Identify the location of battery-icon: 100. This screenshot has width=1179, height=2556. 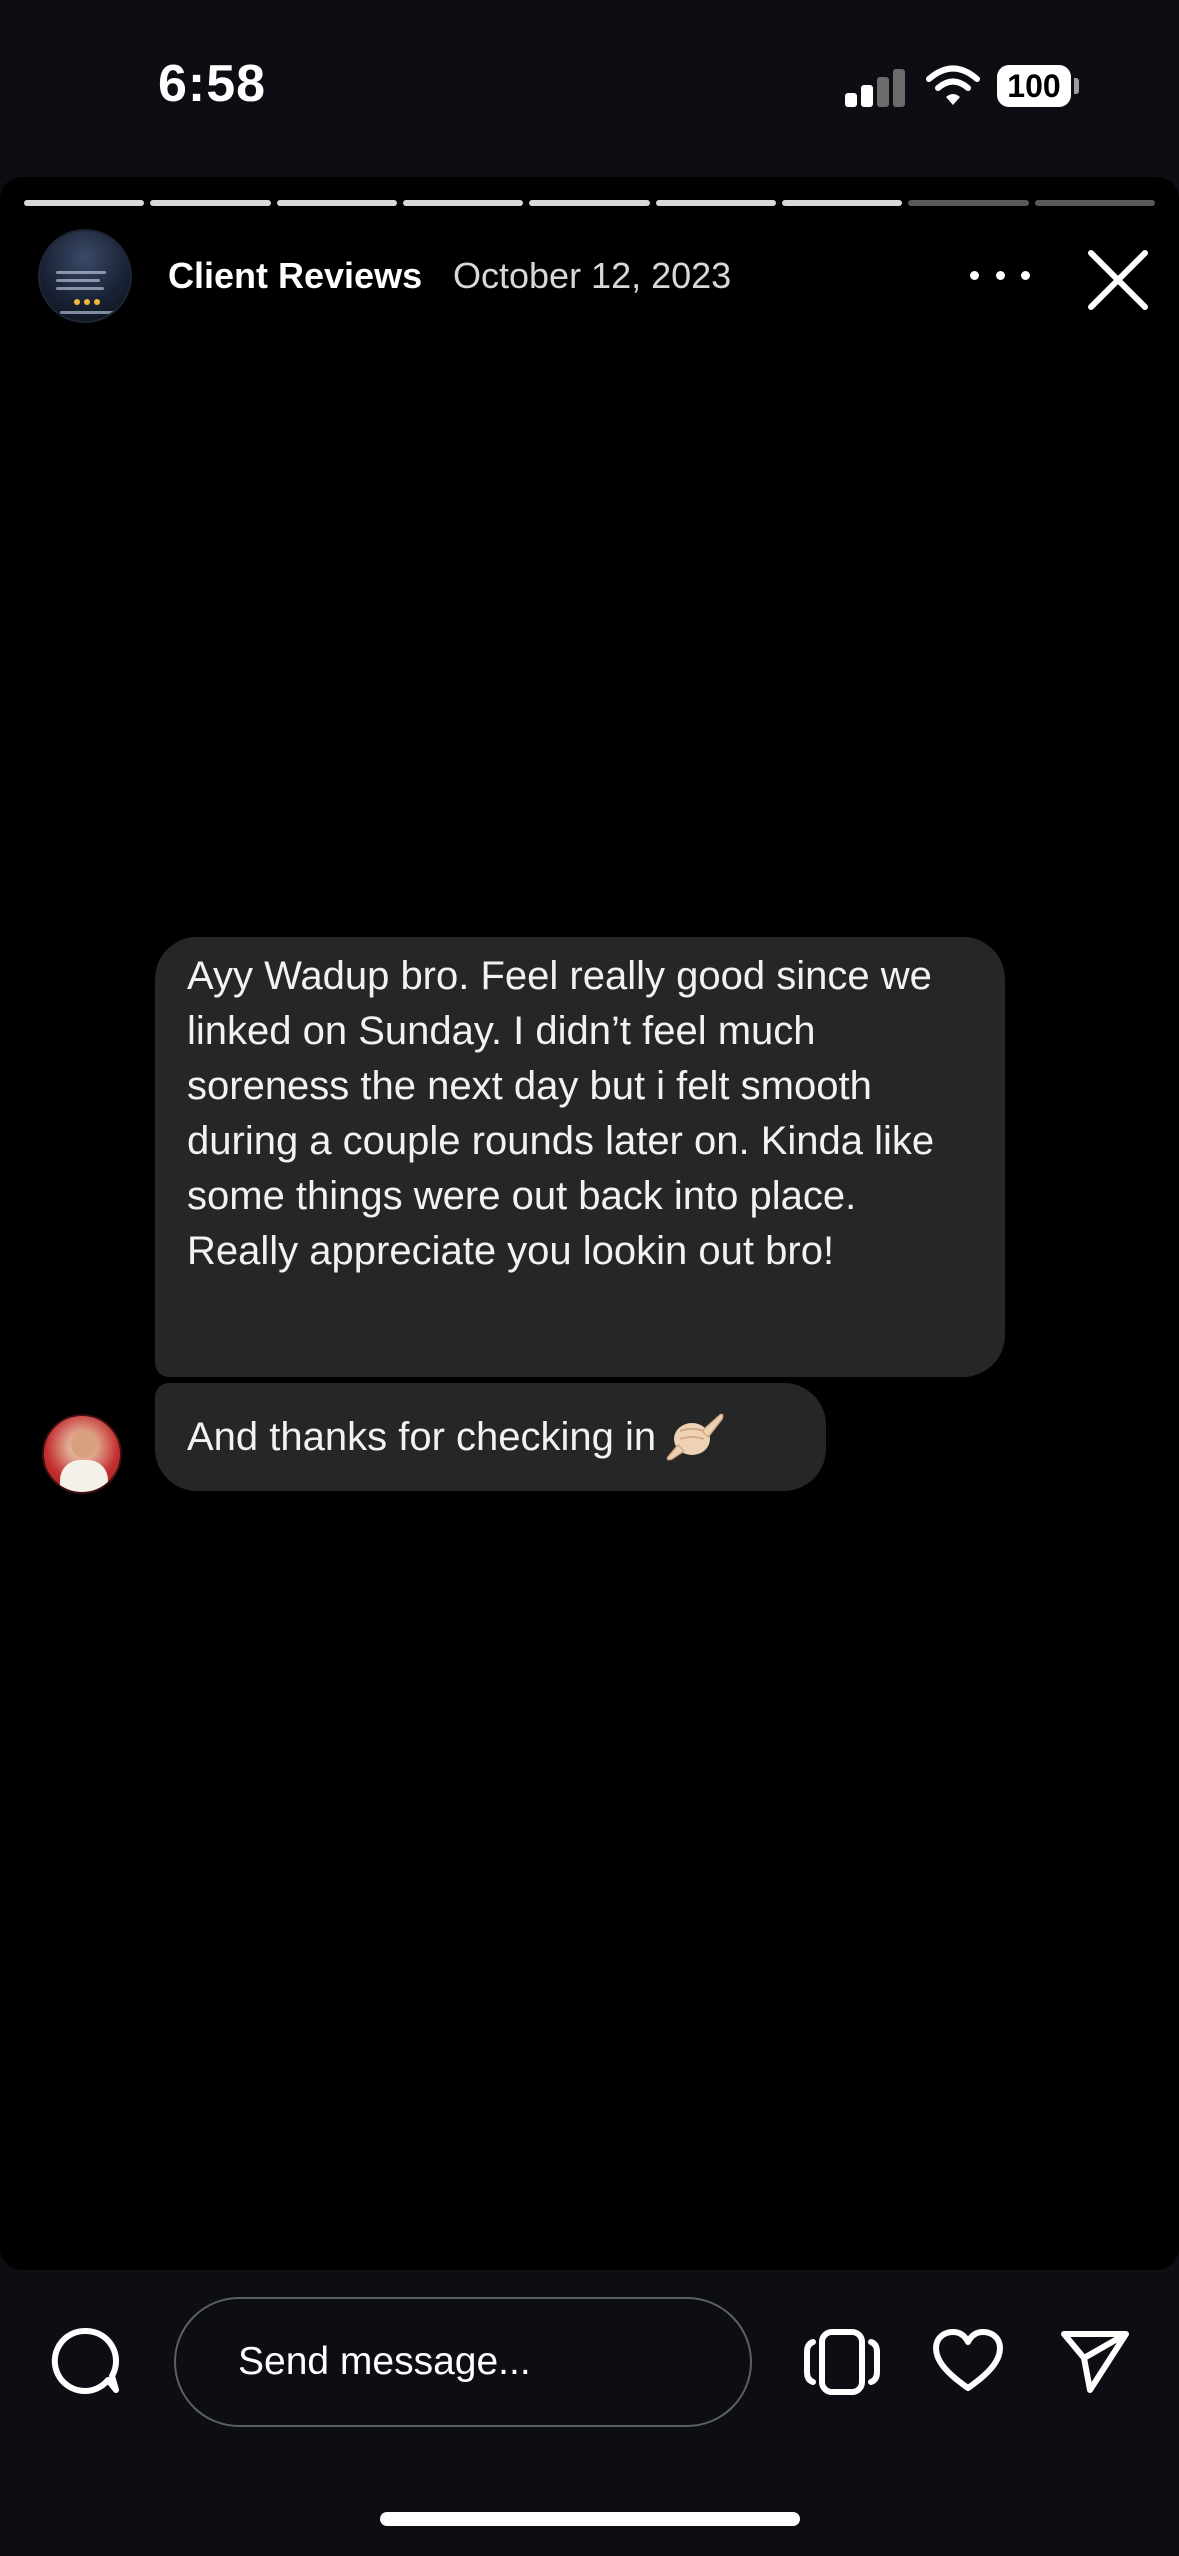
(1038, 86).